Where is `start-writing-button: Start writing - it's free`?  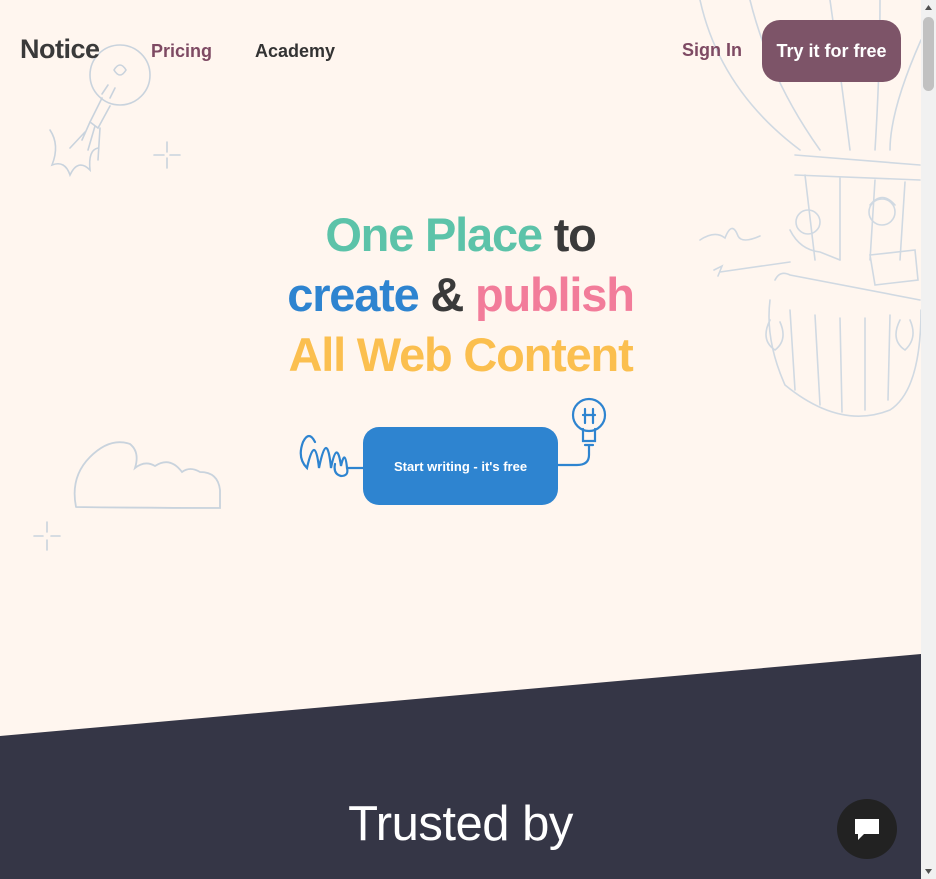
start-writing-button: Start writing - it's free is located at coordinates (460, 466).